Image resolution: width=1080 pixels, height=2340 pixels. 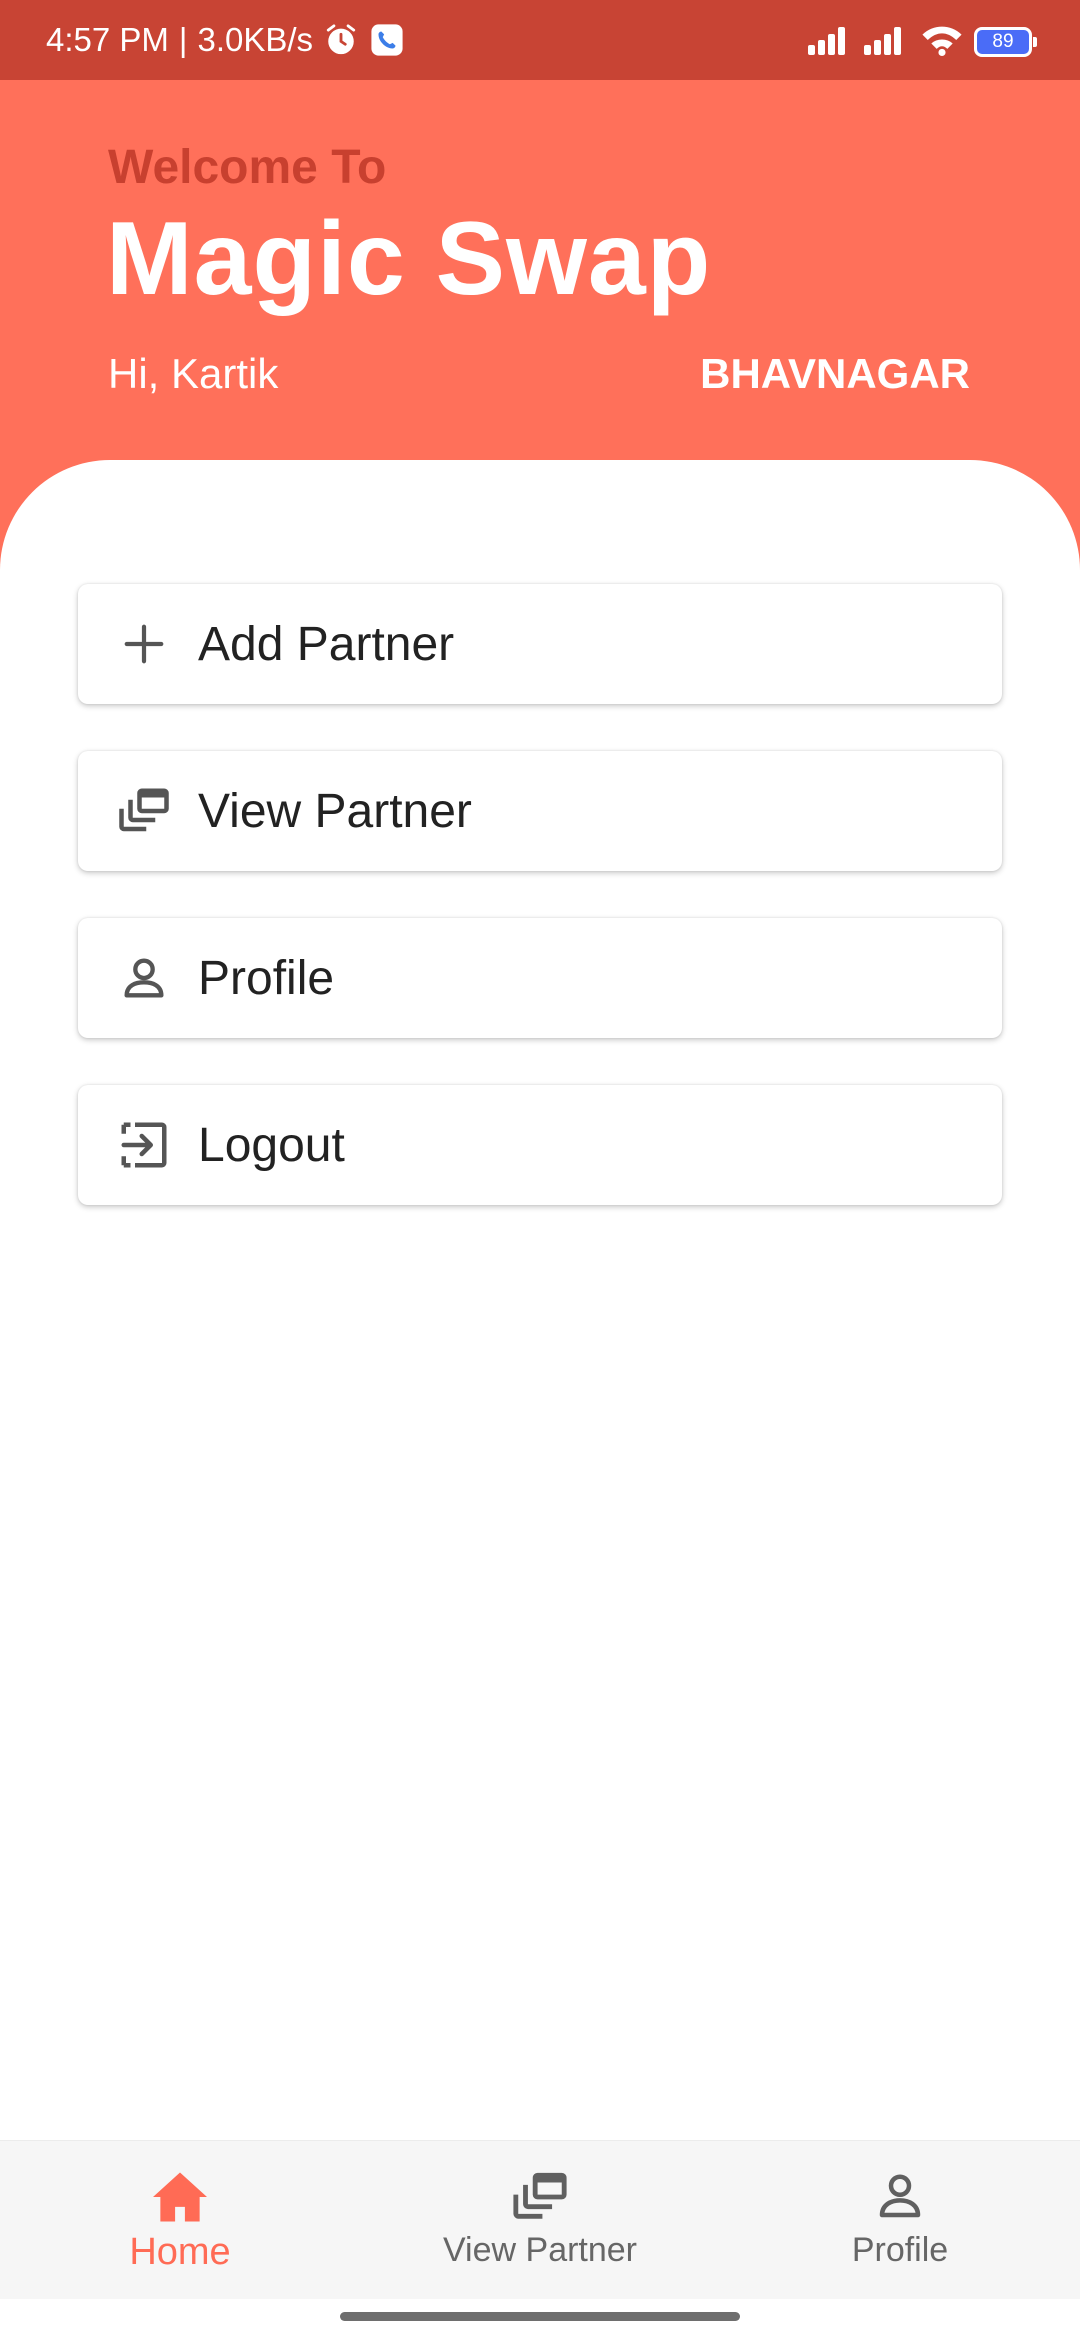 I want to click on wifi-icon, so click(x=942, y=42).